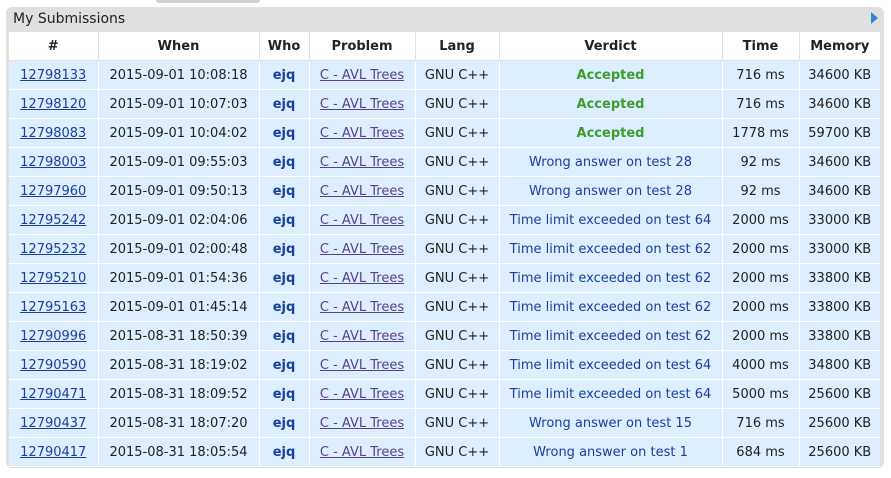 Image resolution: width=891 pixels, height=478 pixels. What do you see at coordinates (362, 46) in the screenshot?
I see `column-header-problem: Problem` at bounding box center [362, 46].